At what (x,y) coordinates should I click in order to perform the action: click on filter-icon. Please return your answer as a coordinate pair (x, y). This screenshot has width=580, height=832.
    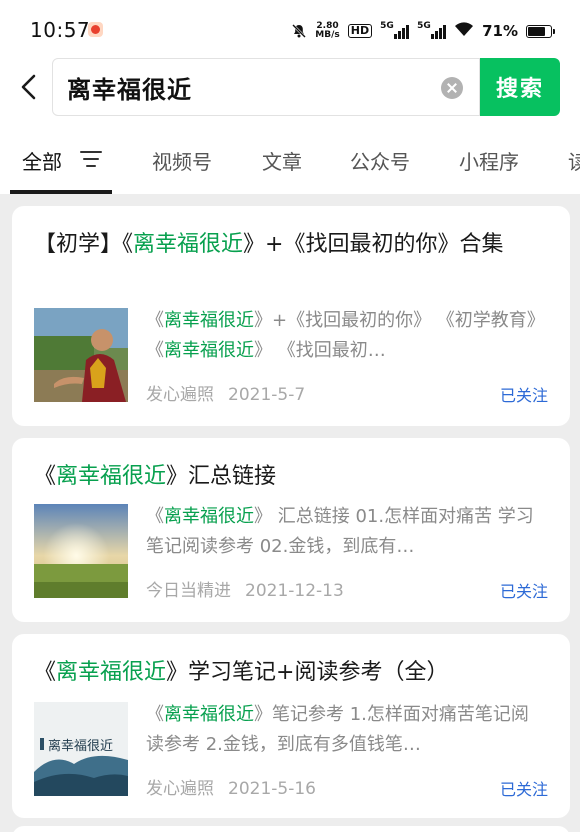
    Looking at the image, I should click on (91, 159).